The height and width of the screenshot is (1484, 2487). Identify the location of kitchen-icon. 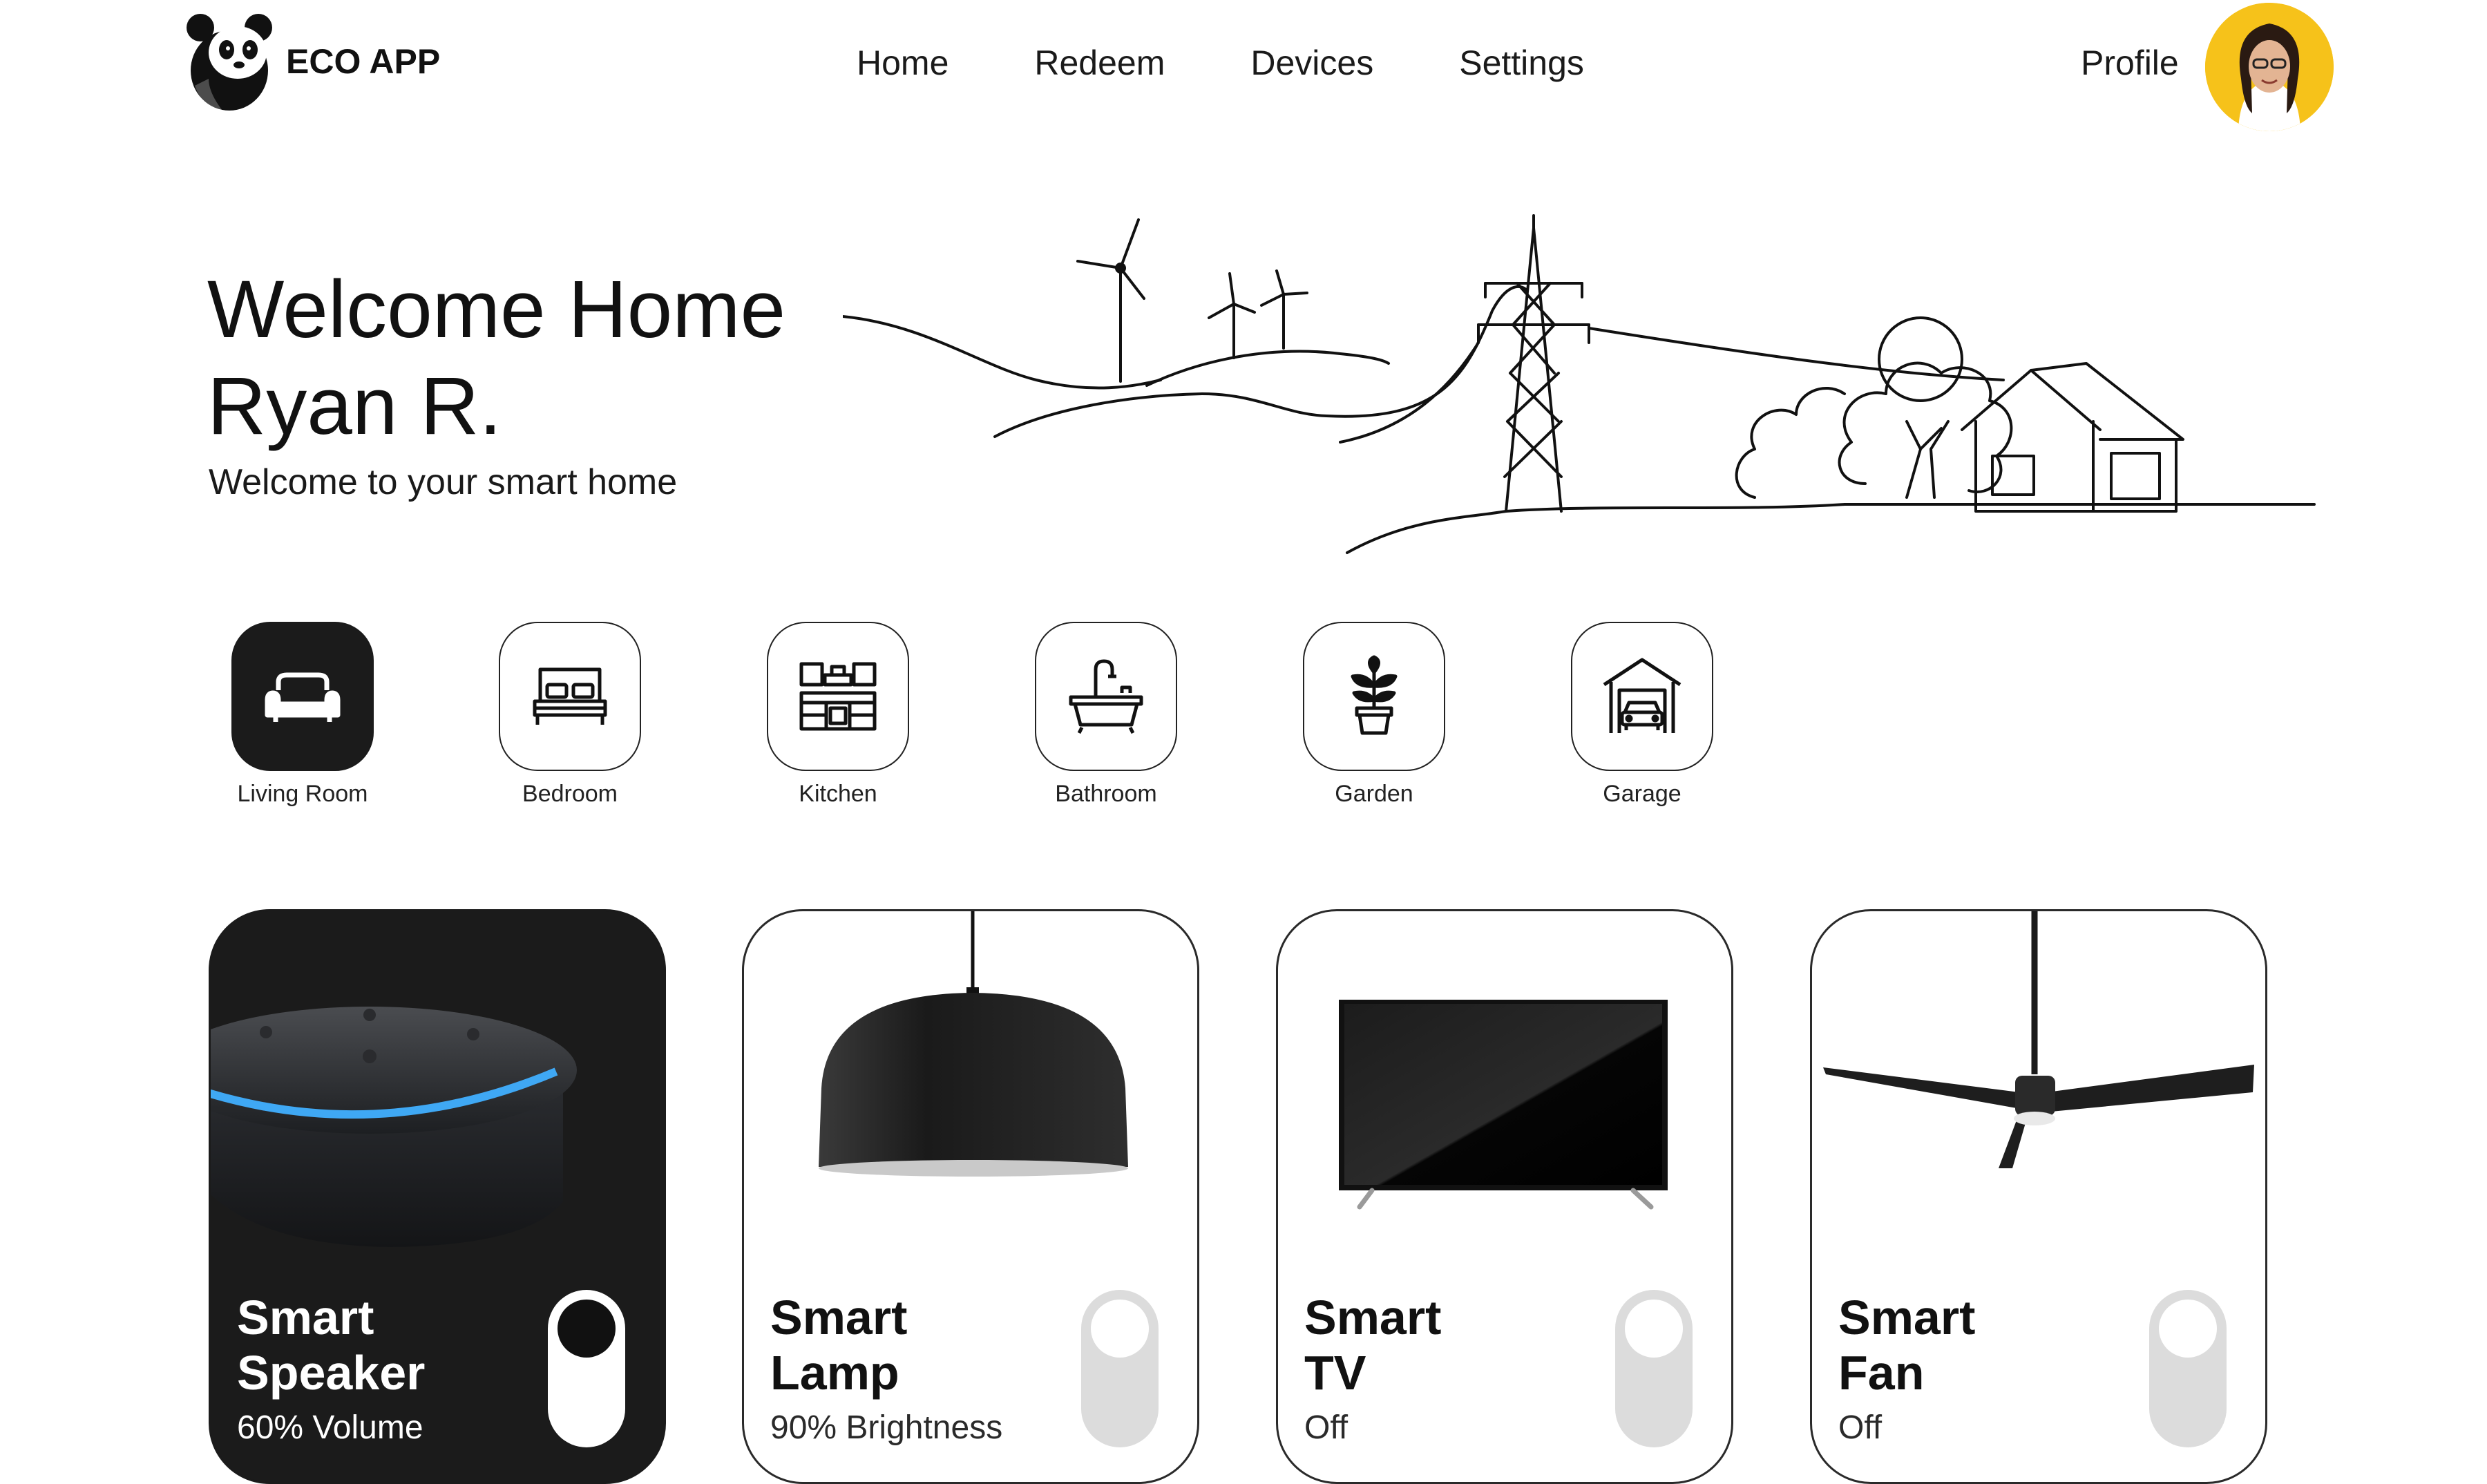
(838, 696).